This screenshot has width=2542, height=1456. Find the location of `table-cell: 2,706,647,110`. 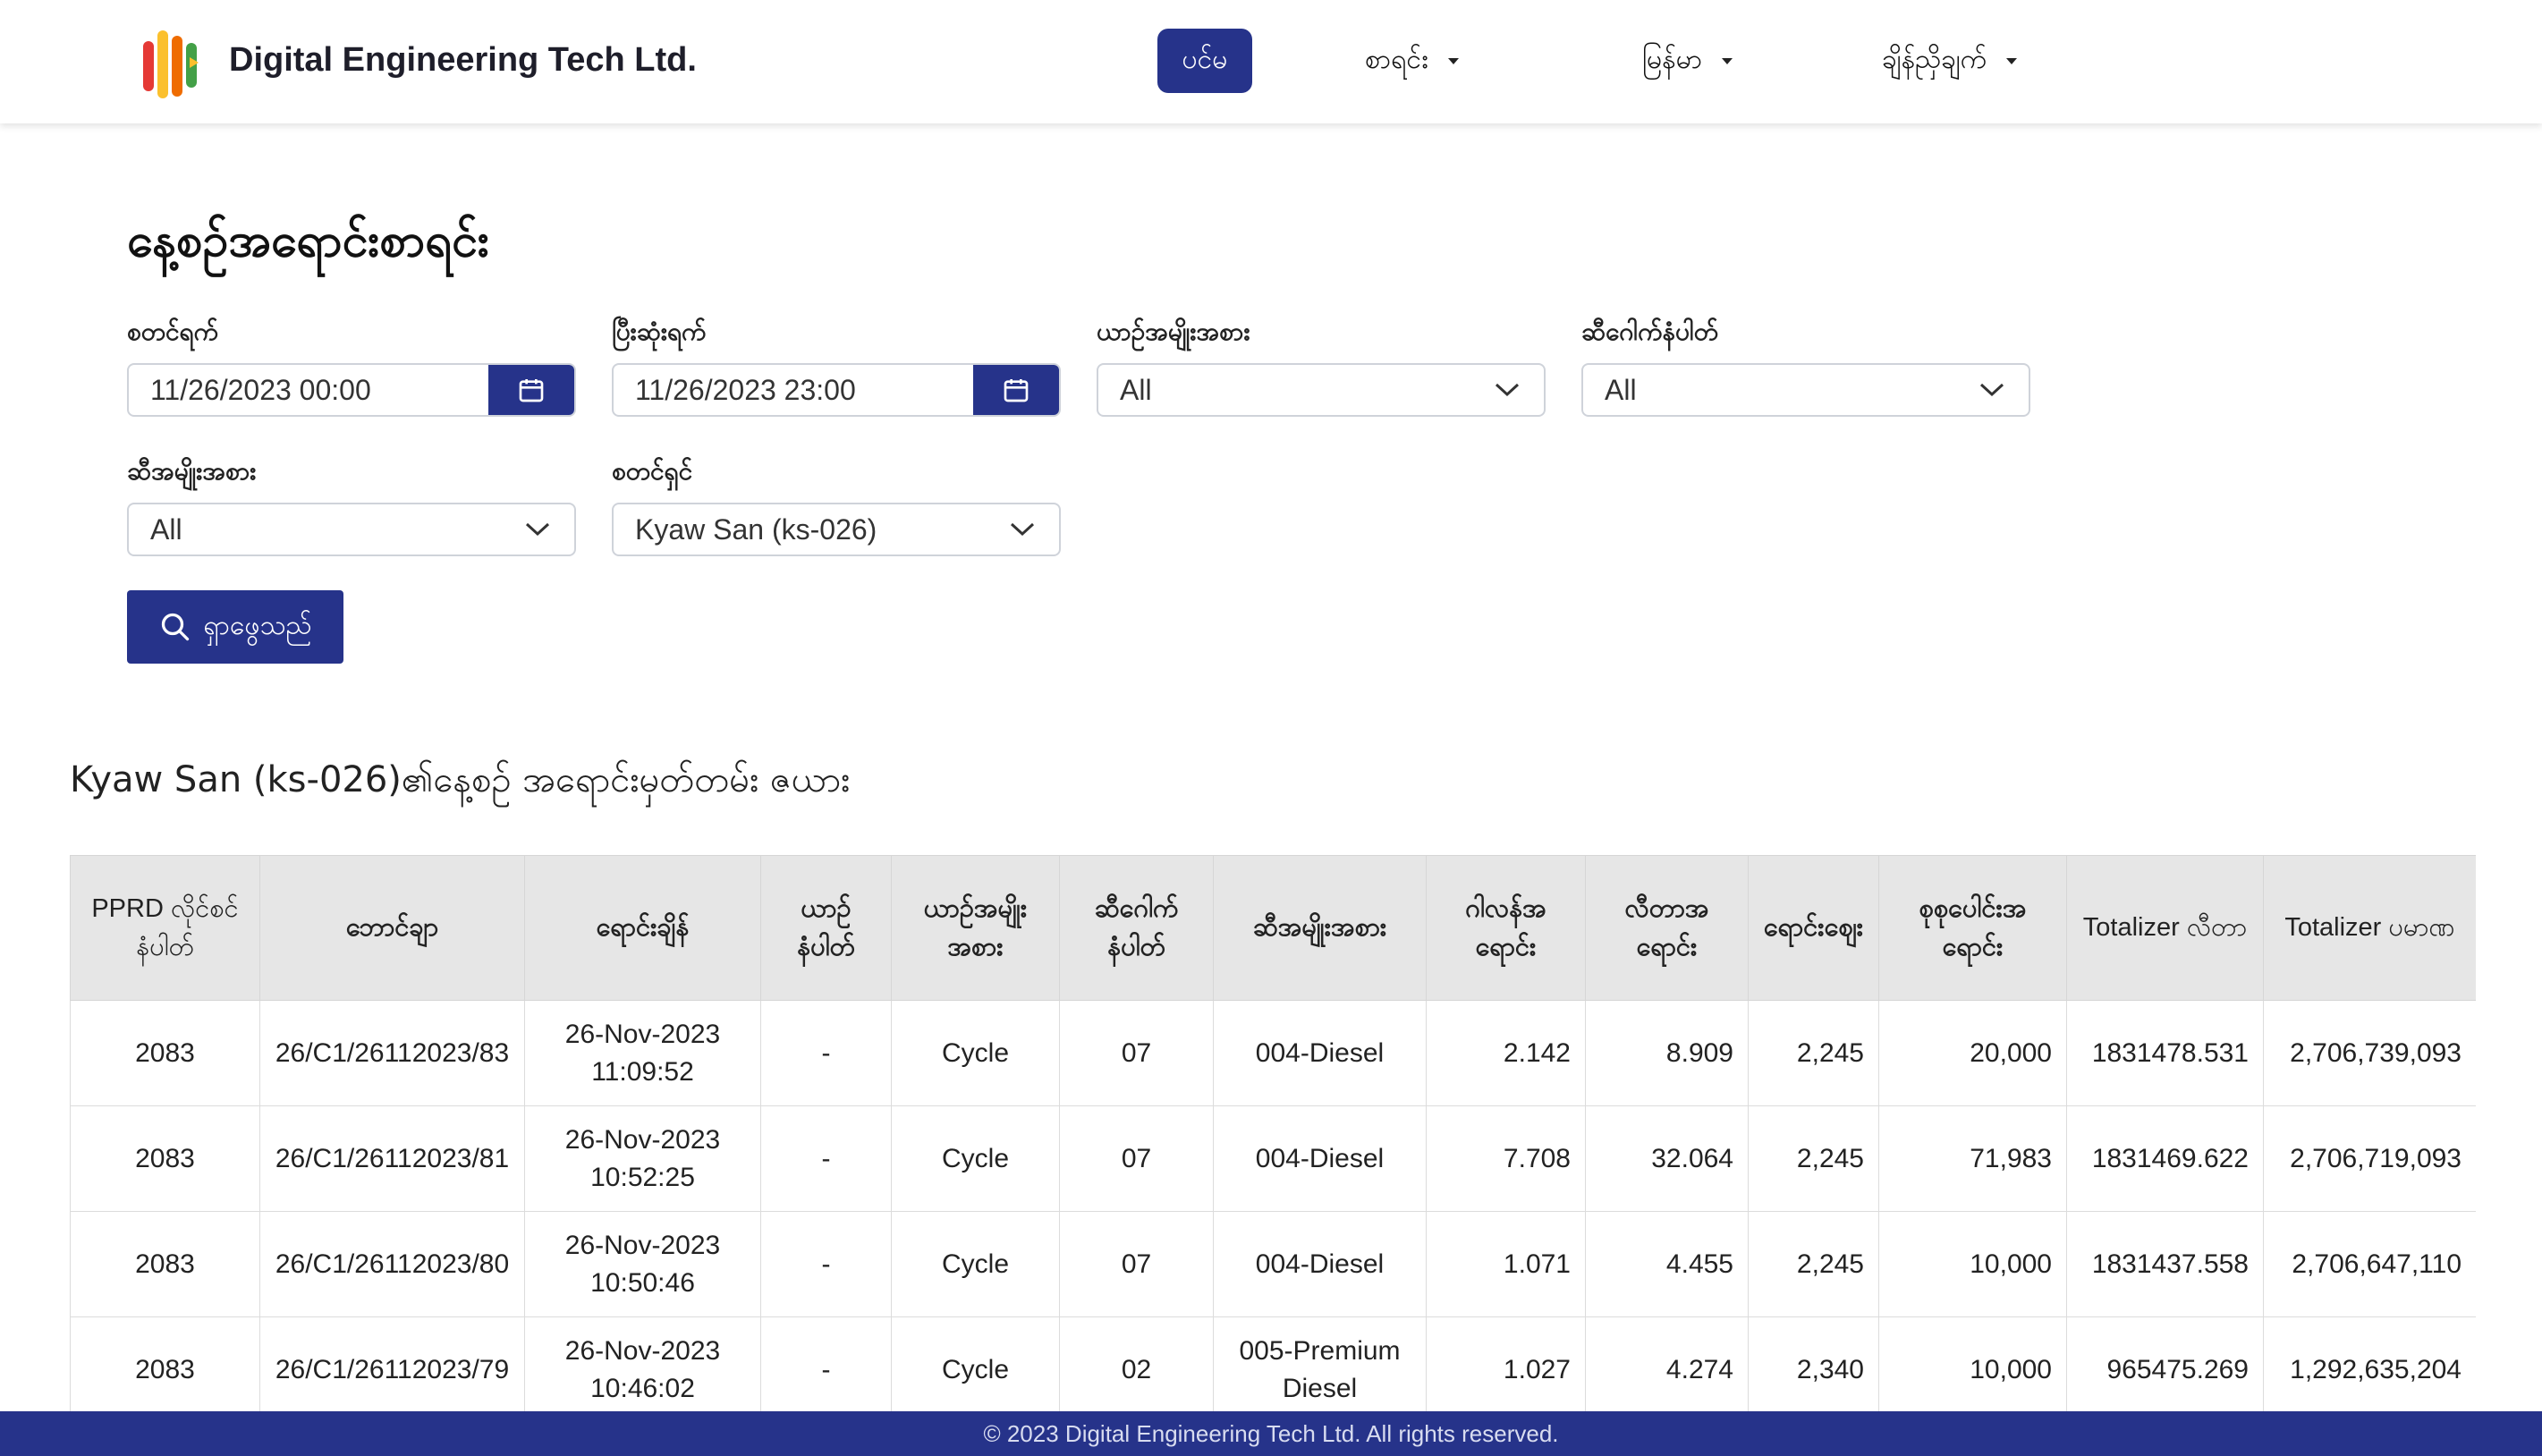

table-cell: 2,706,647,110 is located at coordinates (2369, 1264).